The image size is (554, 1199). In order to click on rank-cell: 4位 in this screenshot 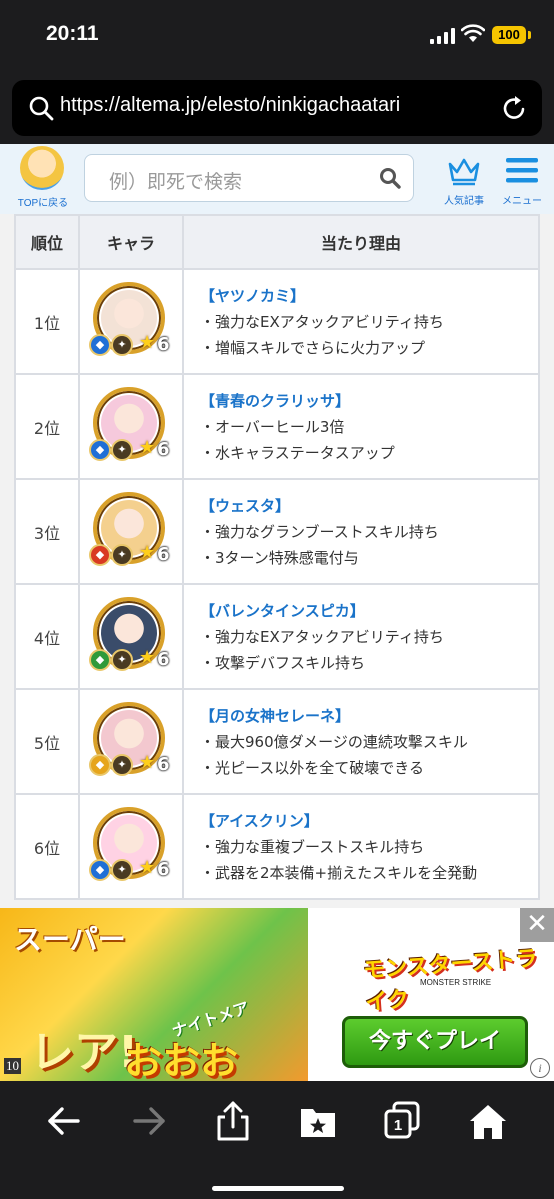, I will do `click(47, 636)`.